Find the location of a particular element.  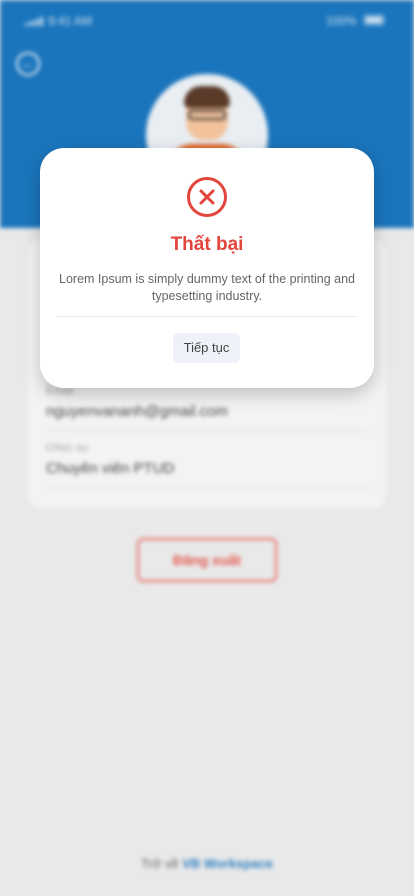

logout-button: Đăng xuất is located at coordinates (207, 560).